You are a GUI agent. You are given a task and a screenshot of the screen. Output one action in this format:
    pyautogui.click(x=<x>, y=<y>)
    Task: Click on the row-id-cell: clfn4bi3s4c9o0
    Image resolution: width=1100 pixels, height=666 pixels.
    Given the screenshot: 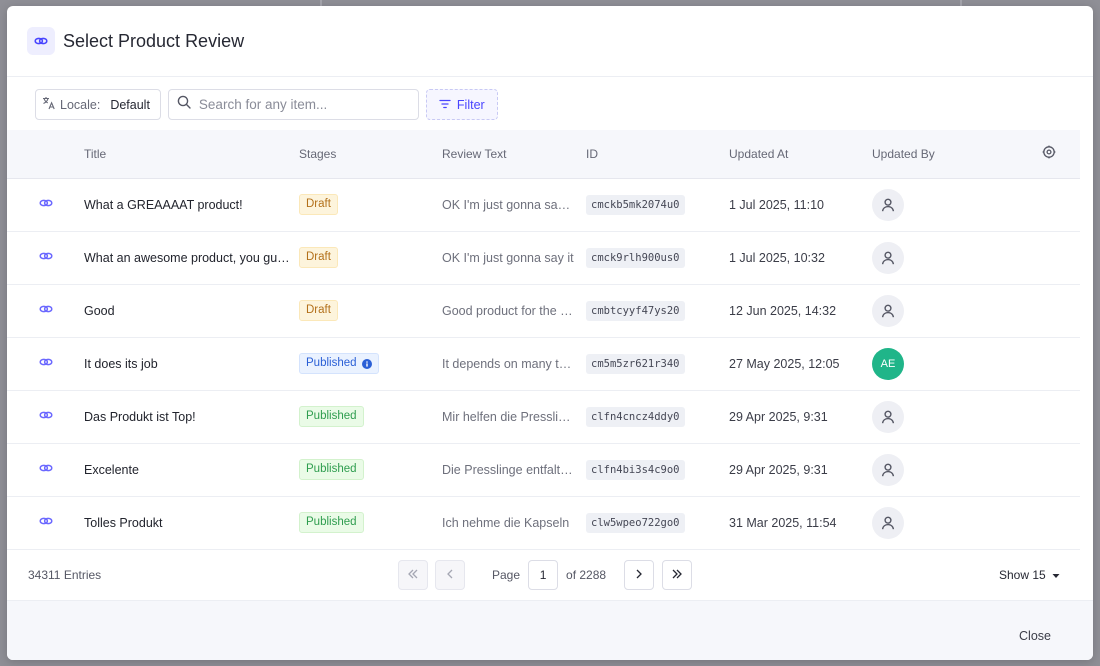 What is the action you would take?
    pyautogui.click(x=657, y=469)
    